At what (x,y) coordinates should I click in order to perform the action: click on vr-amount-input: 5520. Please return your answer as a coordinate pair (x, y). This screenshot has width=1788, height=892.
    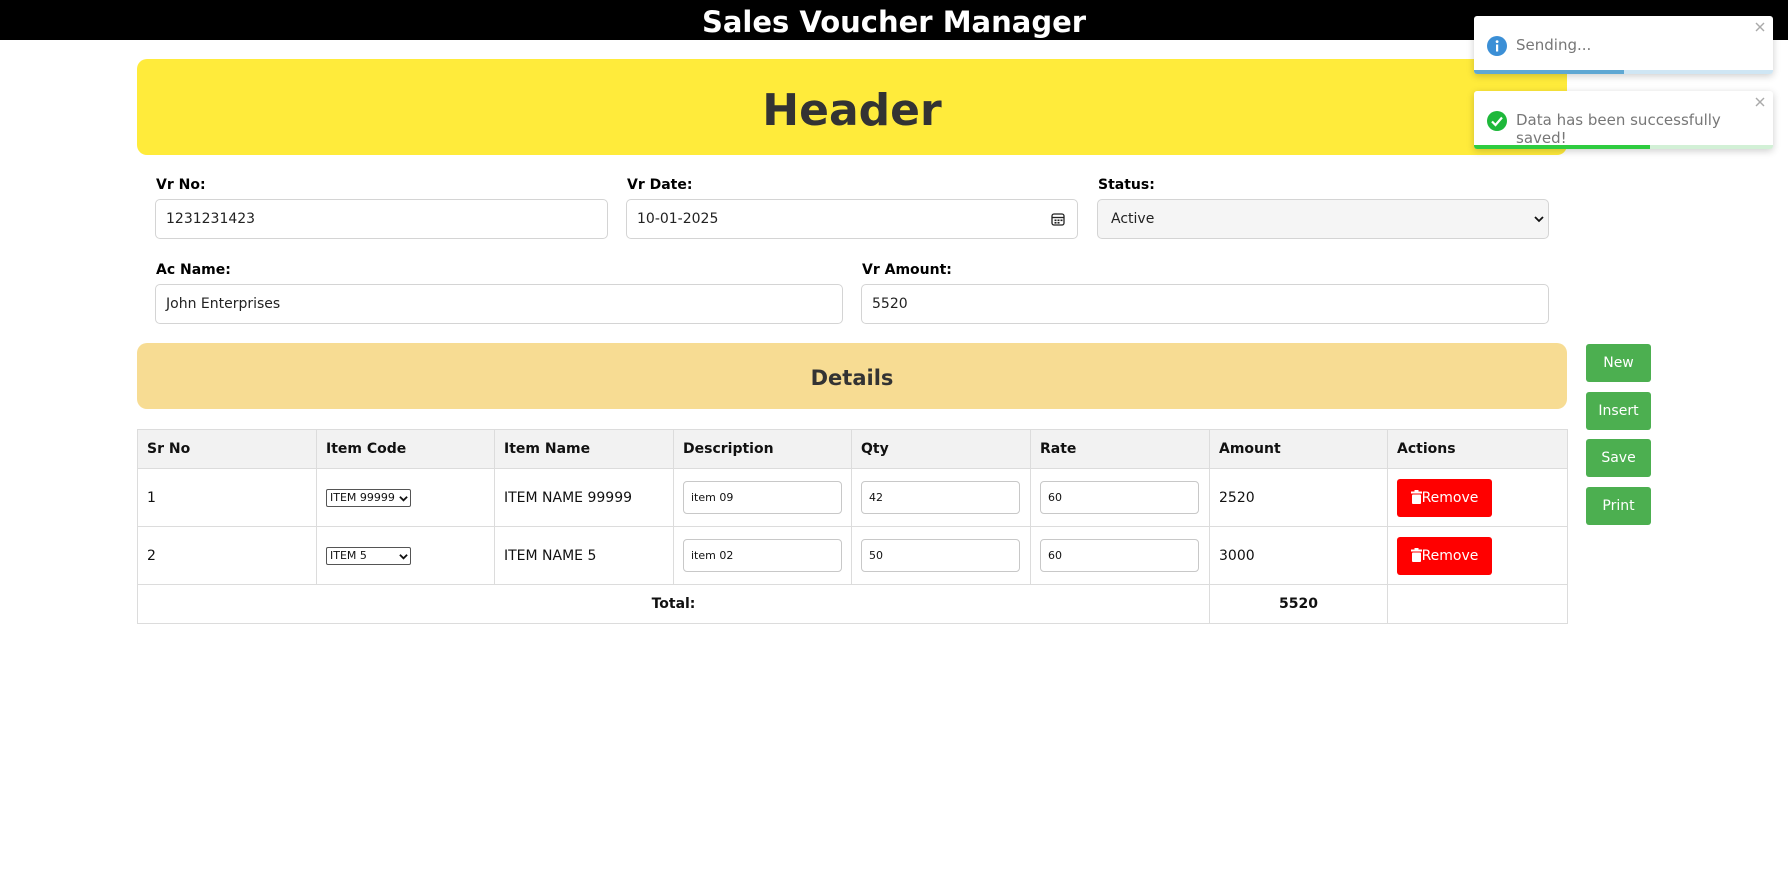
    Looking at the image, I should click on (1205, 304).